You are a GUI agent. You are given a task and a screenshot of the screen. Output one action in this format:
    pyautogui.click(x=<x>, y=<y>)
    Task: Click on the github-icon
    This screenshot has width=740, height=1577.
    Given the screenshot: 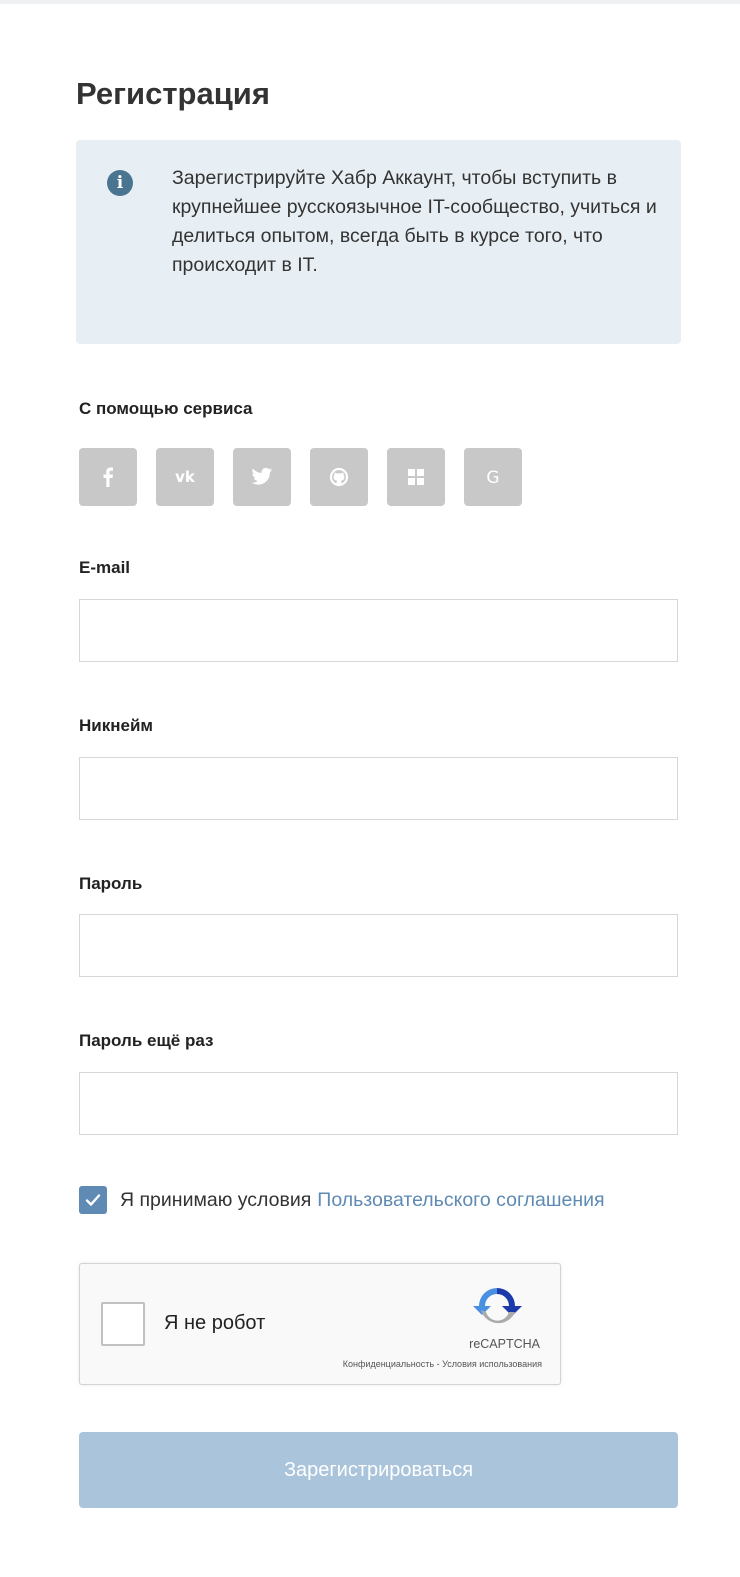 What is the action you would take?
    pyautogui.click(x=339, y=477)
    